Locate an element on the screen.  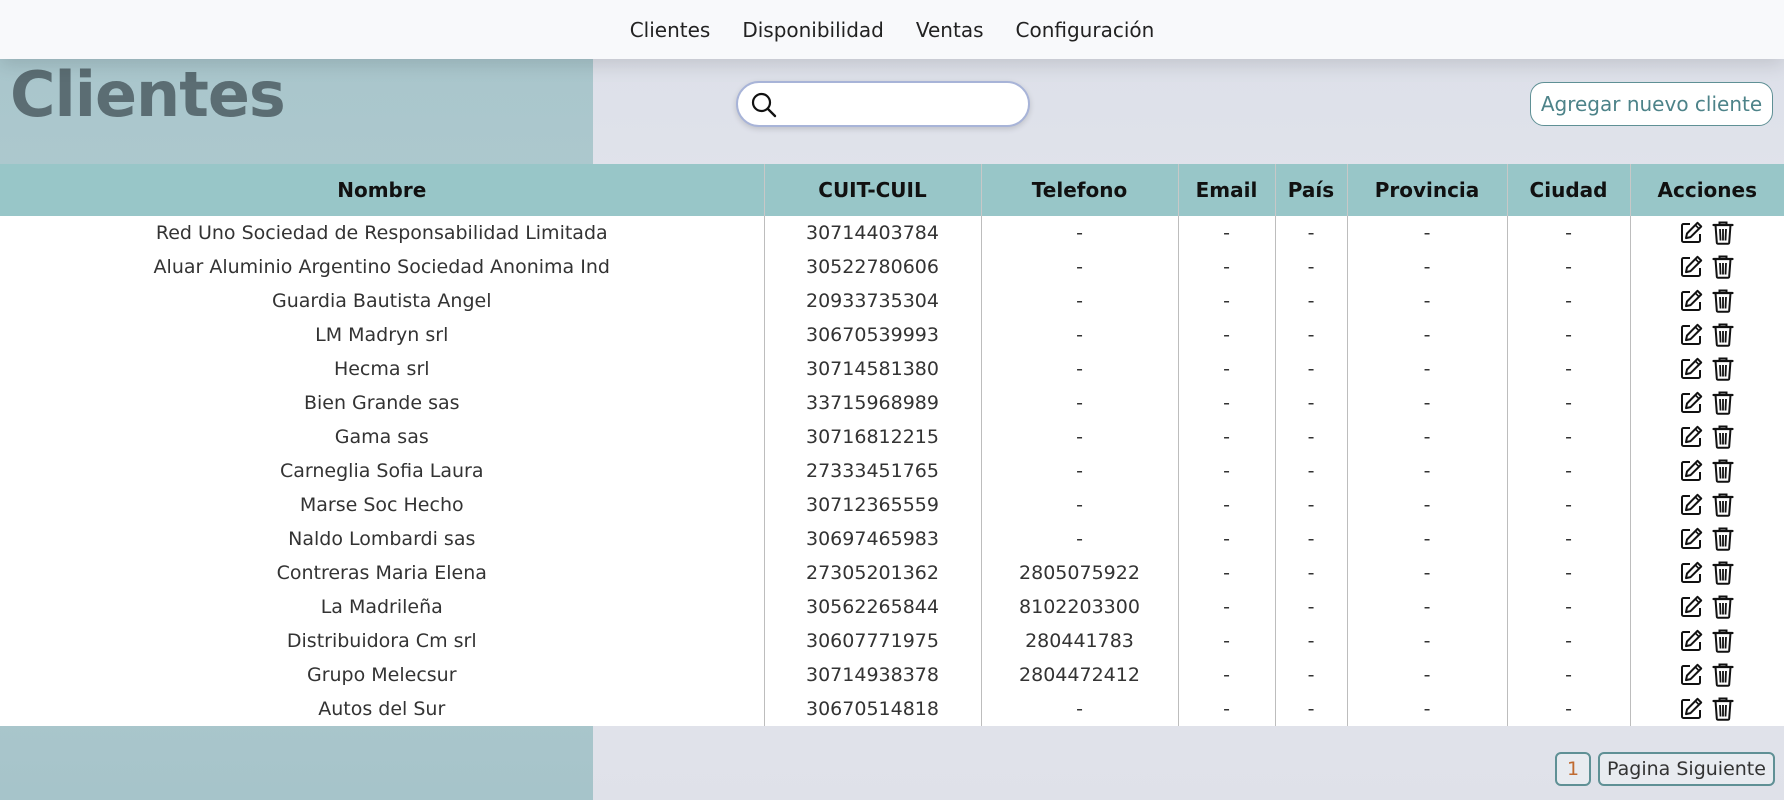
next-page-button: Pagina Siguiente is located at coordinates (1686, 769).